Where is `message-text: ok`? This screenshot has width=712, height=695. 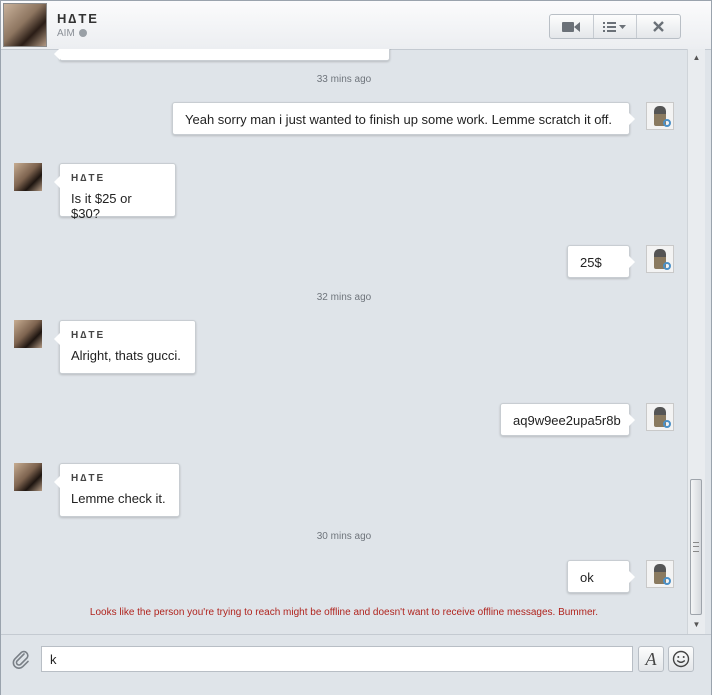 message-text: ok is located at coordinates (587, 577).